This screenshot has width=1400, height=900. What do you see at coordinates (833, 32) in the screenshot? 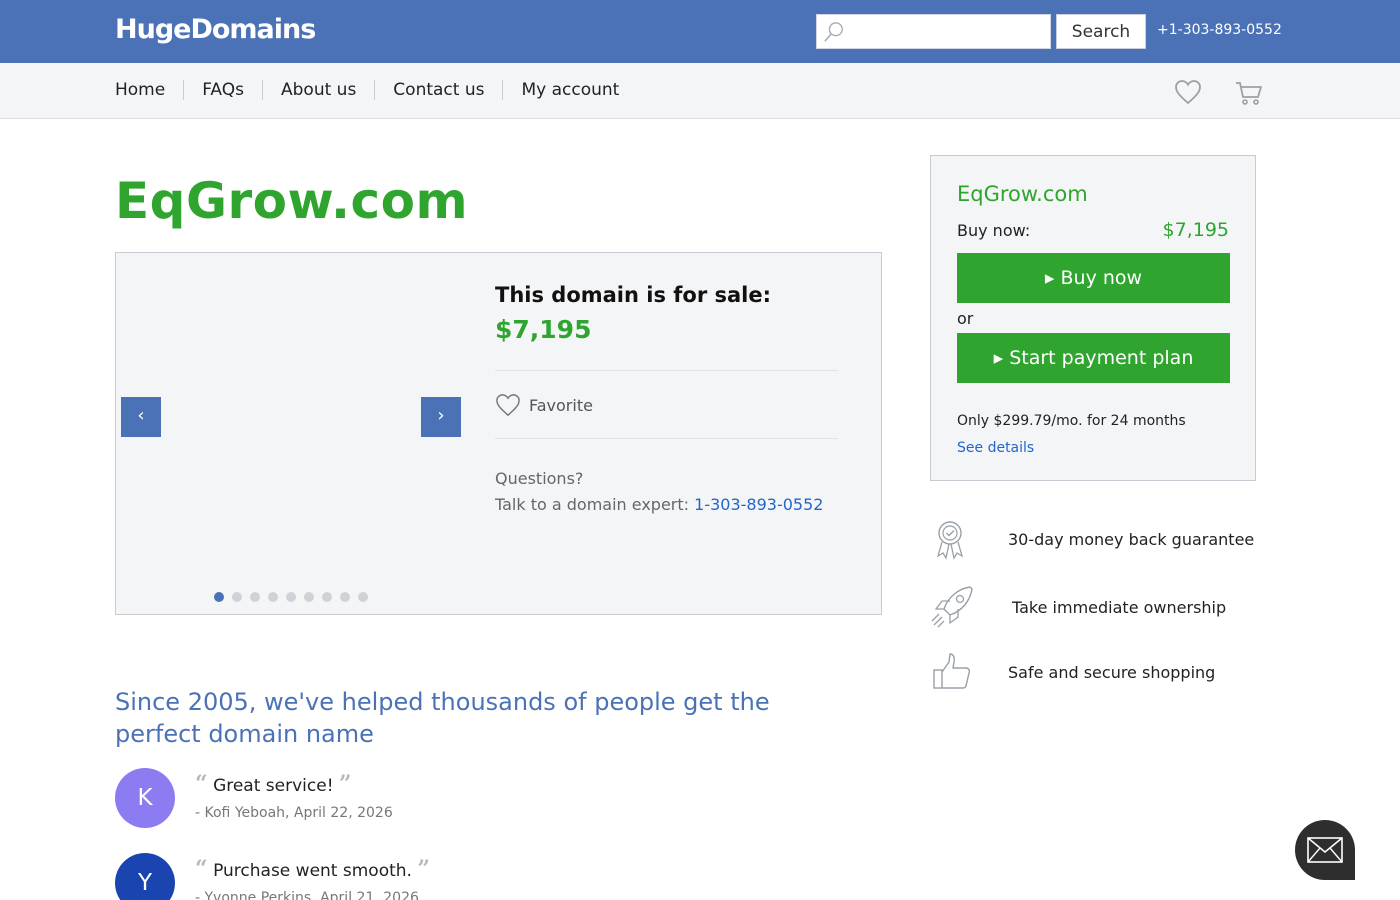
I see `search-icon` at bounding box center [833, 32].